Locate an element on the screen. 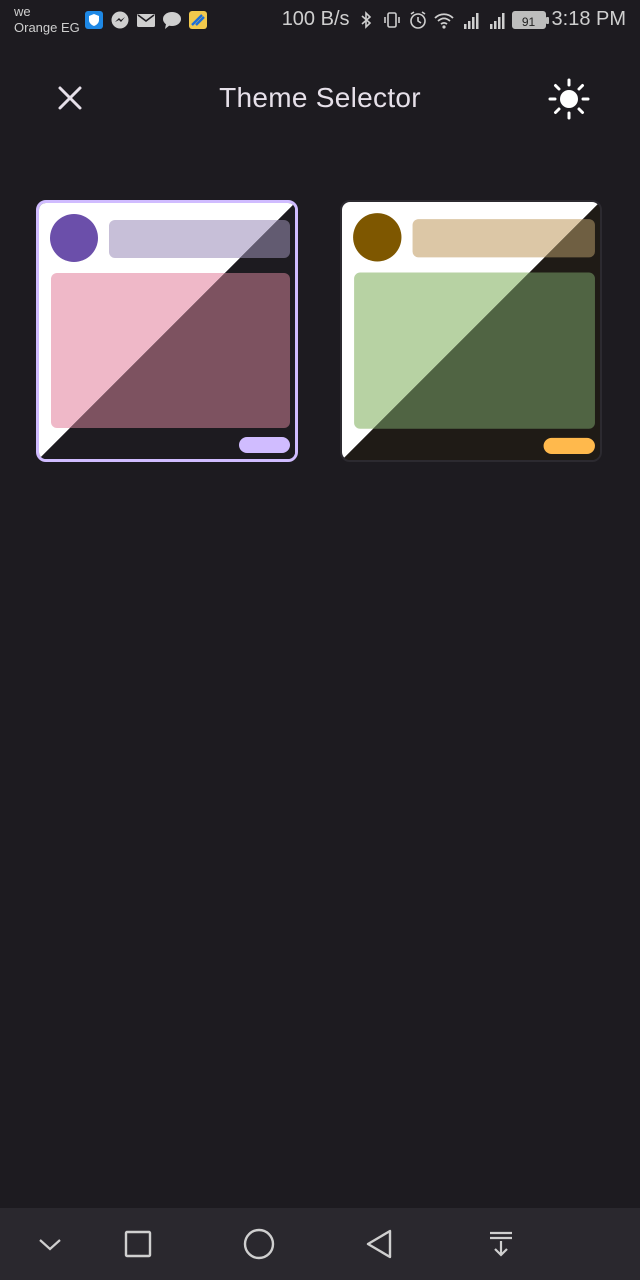 The image size is (640, 1280). clock: 3:18 PM is located at coordinates (588, 19).